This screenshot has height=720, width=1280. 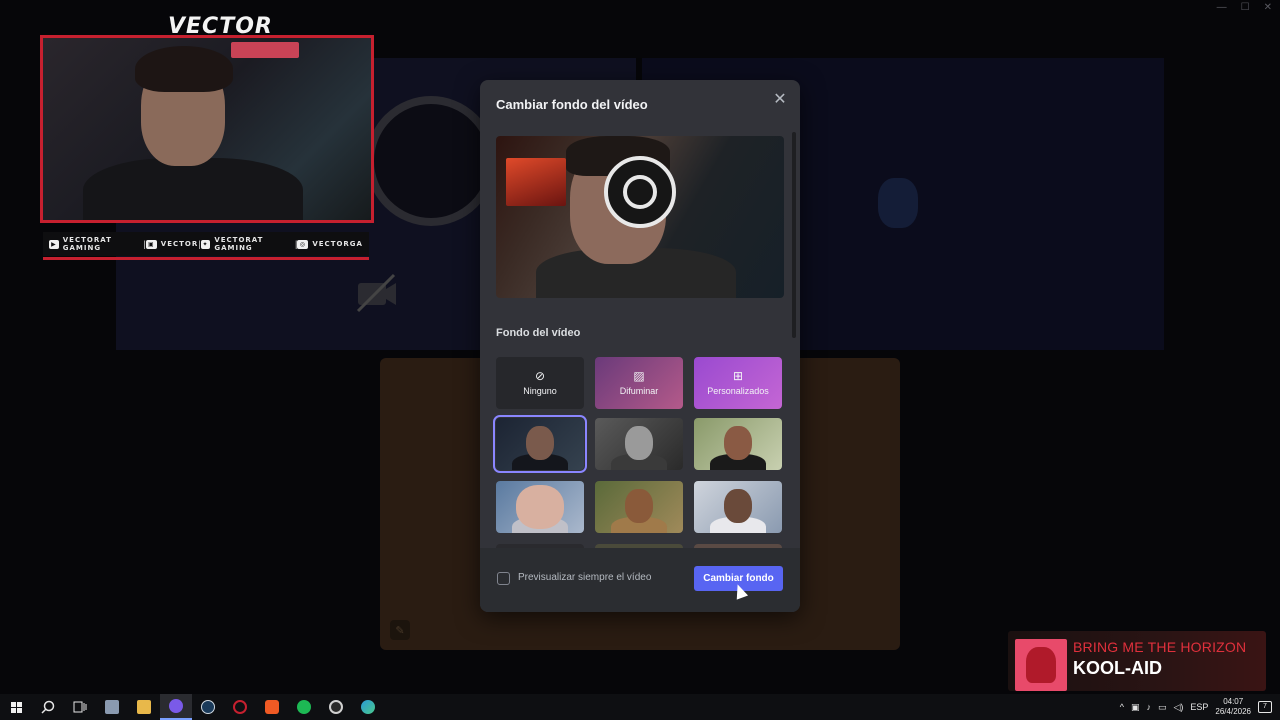 I want to click on now-playing-widget: BRING ME THE HORIZON KOOL-AID, so click(x=1137, y=661).